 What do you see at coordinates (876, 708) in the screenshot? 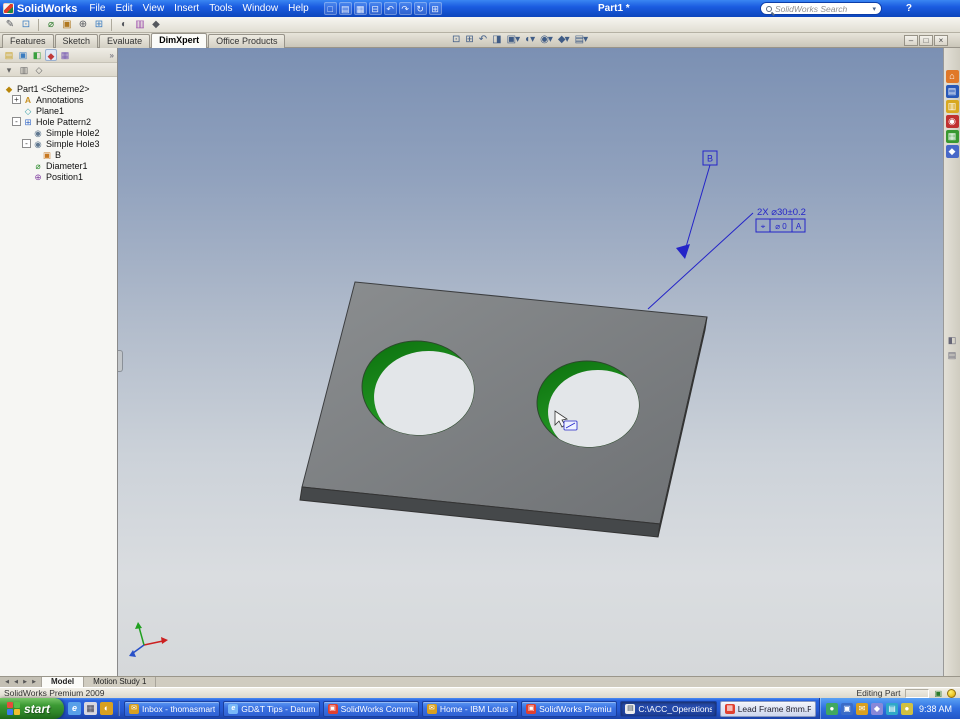
I see `tray-icon-4: ◆` at bounding box center [876, 708].